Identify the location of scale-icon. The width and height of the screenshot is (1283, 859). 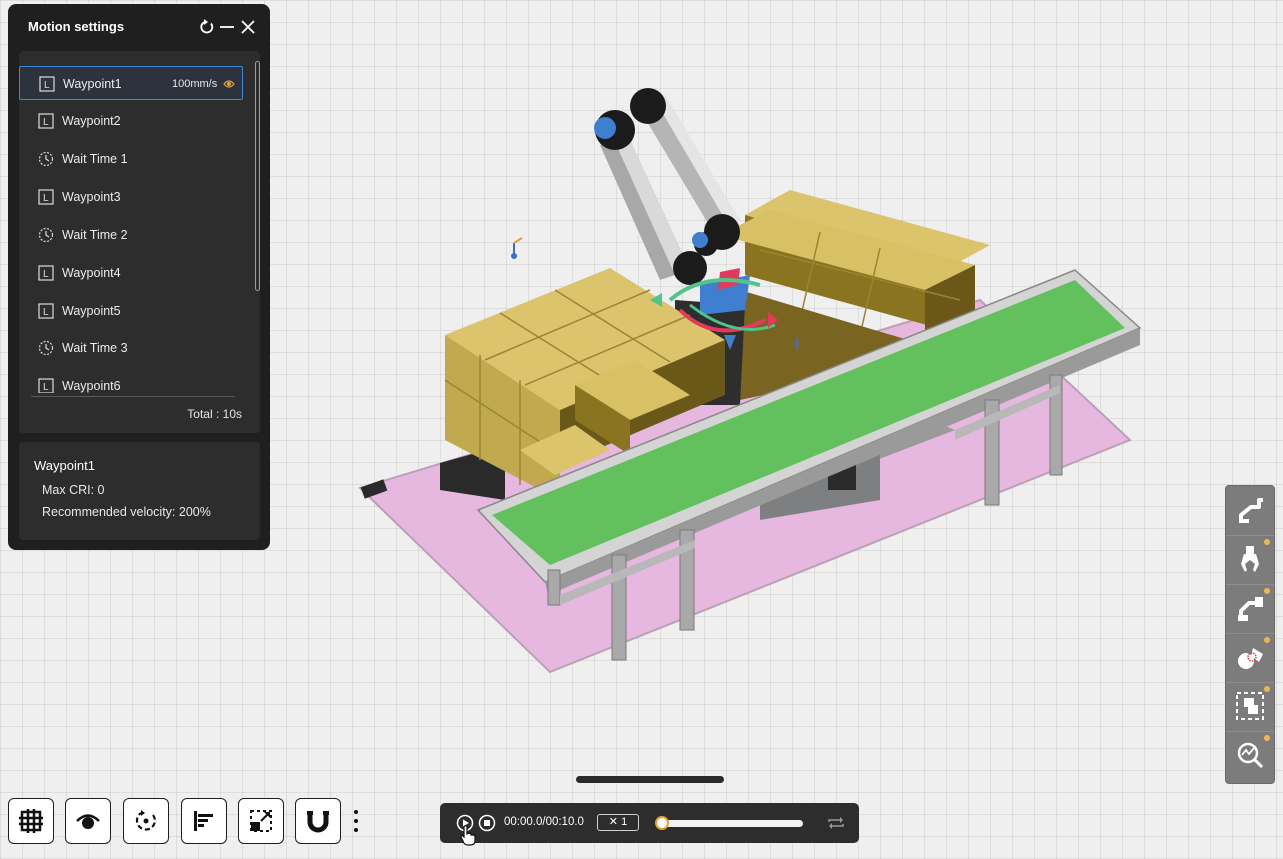
(261, 821).